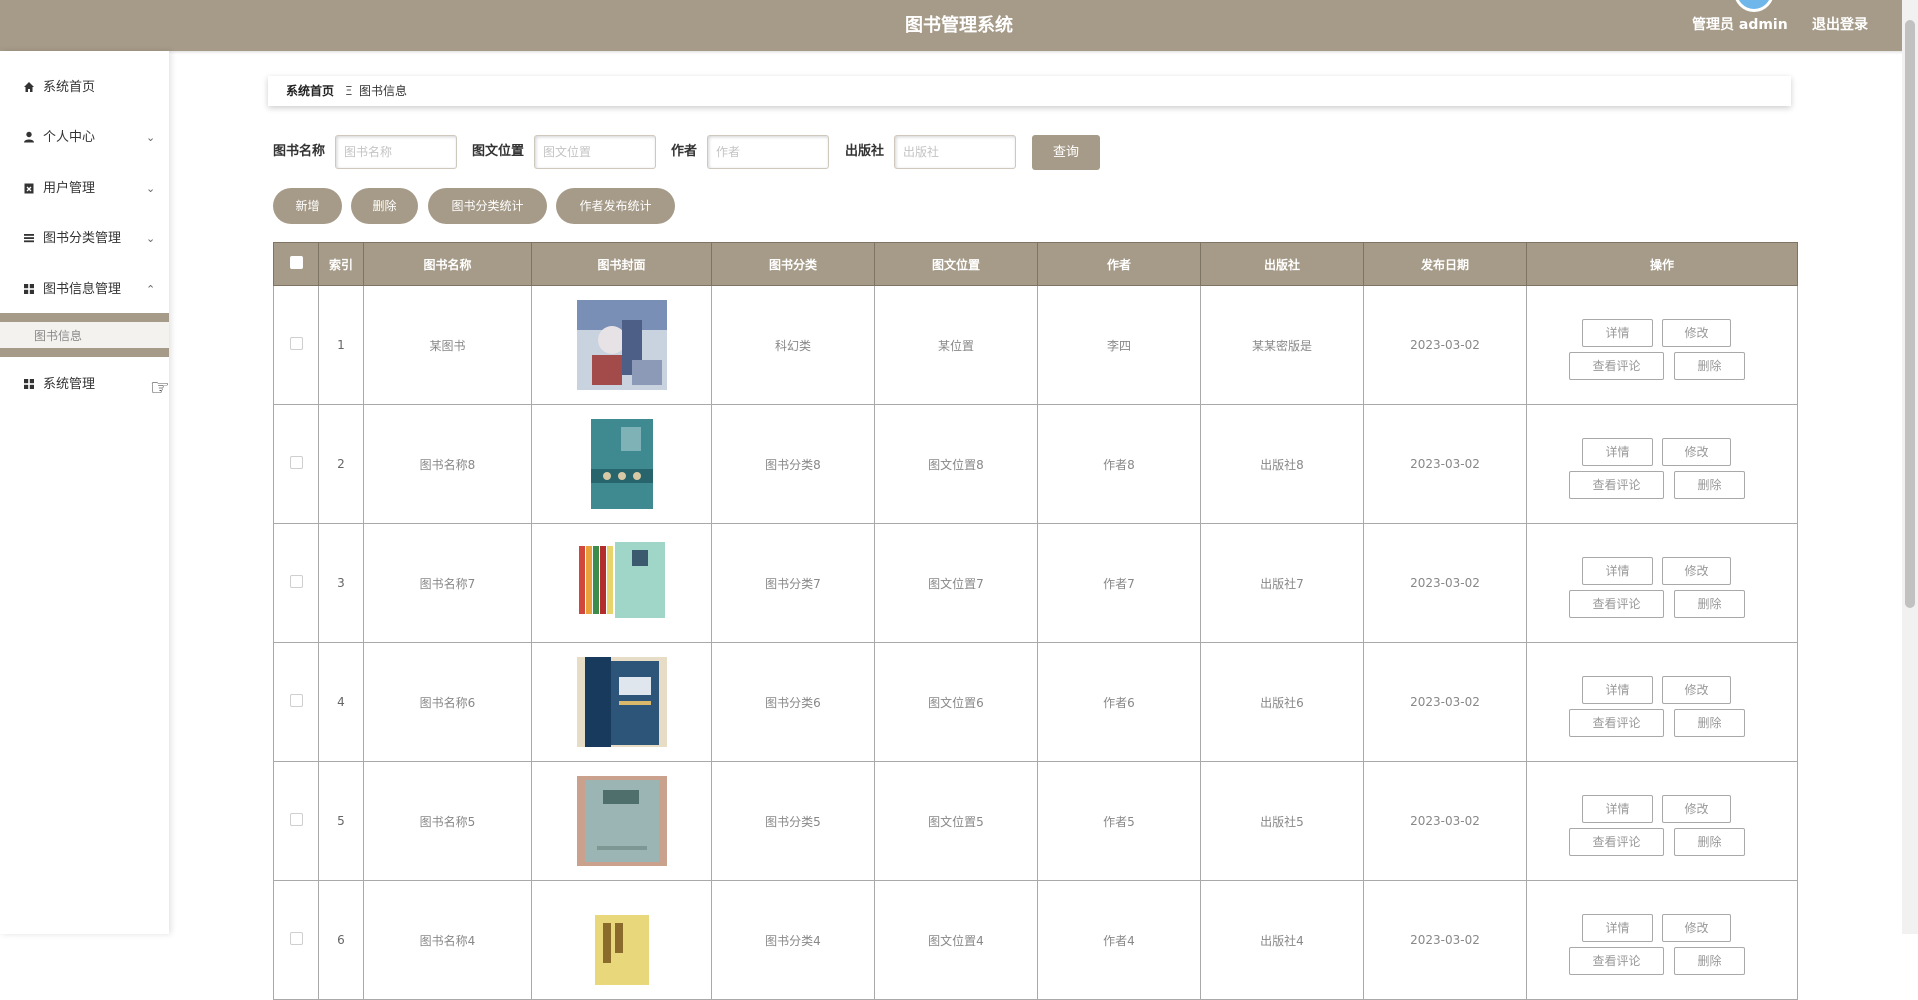 This screenshot has width=1918, height=1000. What do you see at coordinates (621, 464) in the screenshot?
I see `book-cover-cell` at bounding box center [621, 464].